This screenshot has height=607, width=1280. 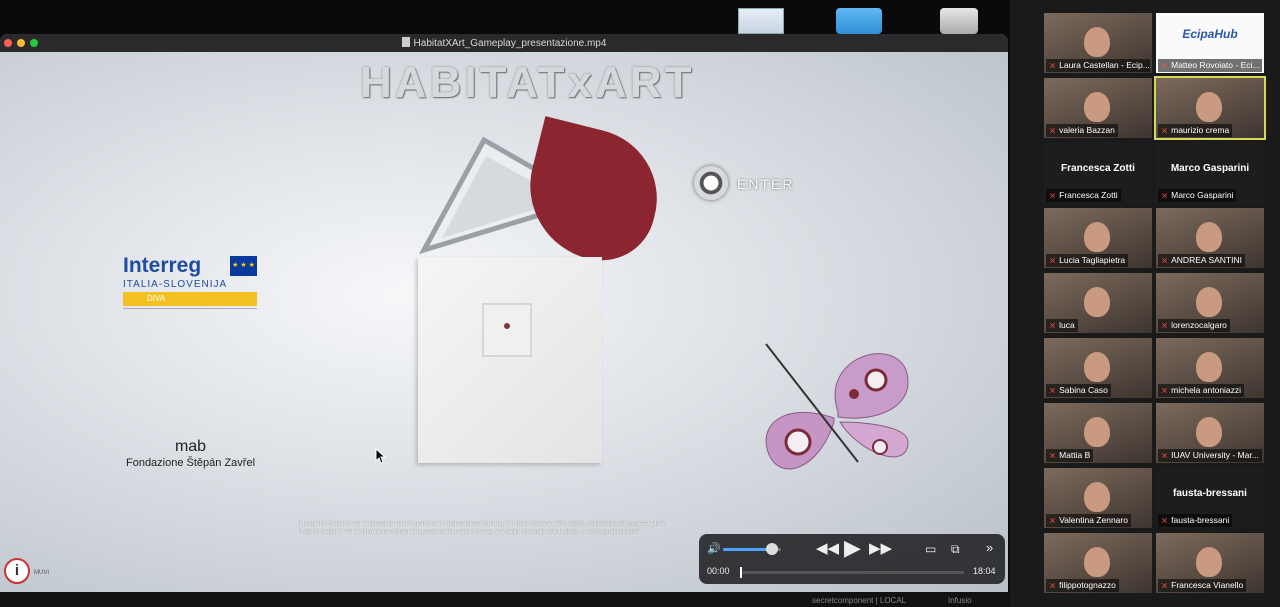 I want to click on playback-controls: 🔊 ◀◀ ▶ ▶▶ ▭ ⧉ » 00:00 18:04, so click(x=852, y=559).